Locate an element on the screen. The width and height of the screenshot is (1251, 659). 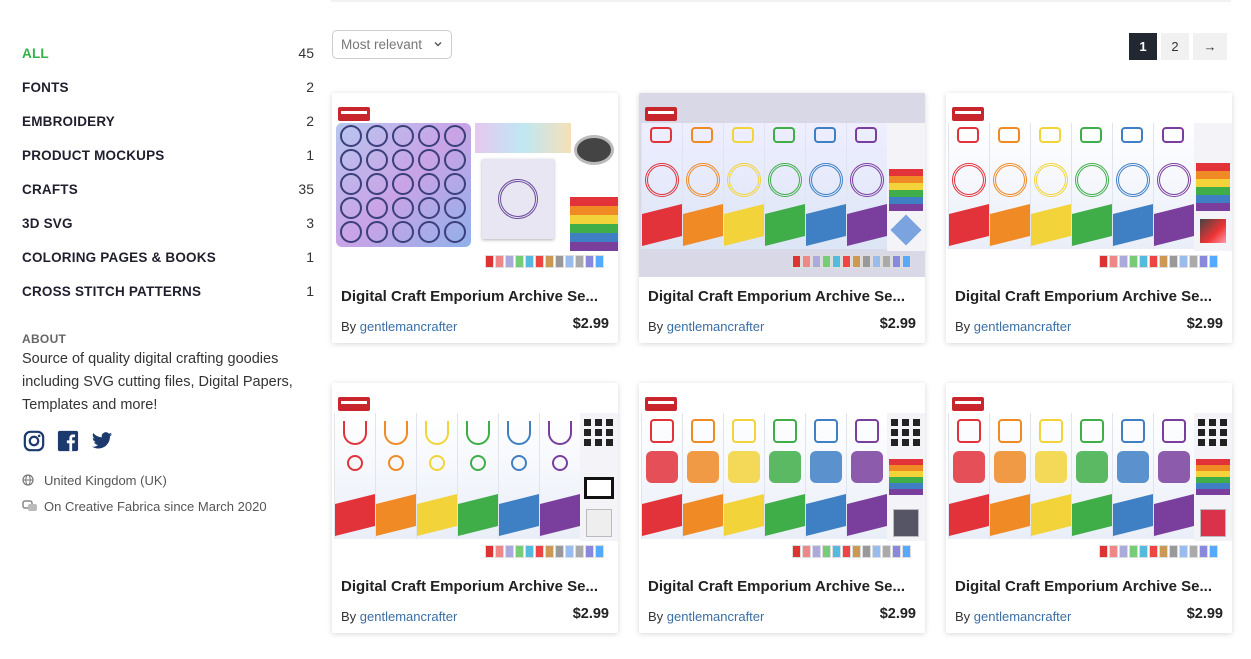
instagram-icon is located at coordinates (34, 441).